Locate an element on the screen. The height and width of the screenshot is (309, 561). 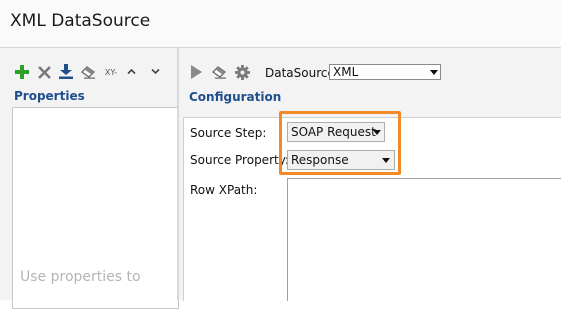
configuration-heading: Configuration is located at coordinates (235, 97).